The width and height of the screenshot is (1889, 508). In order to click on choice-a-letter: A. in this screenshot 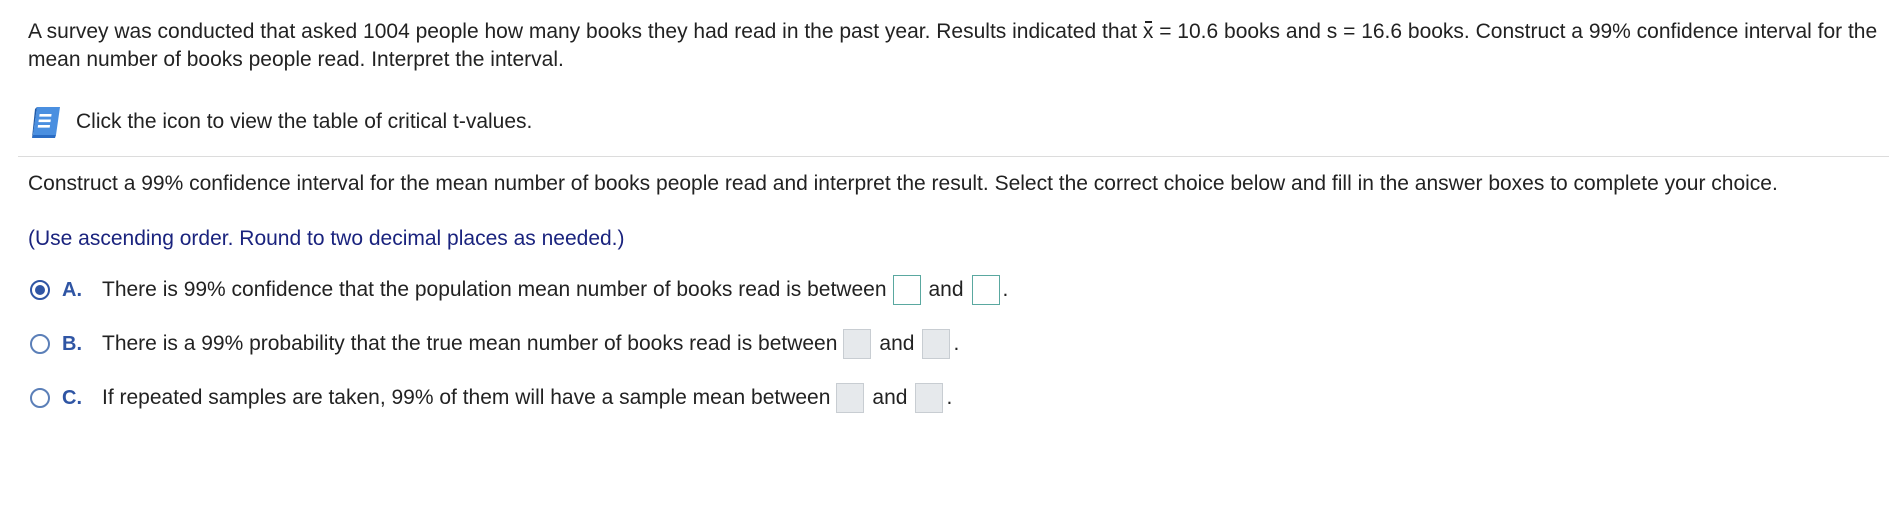, I will do `click(72, 289)`.